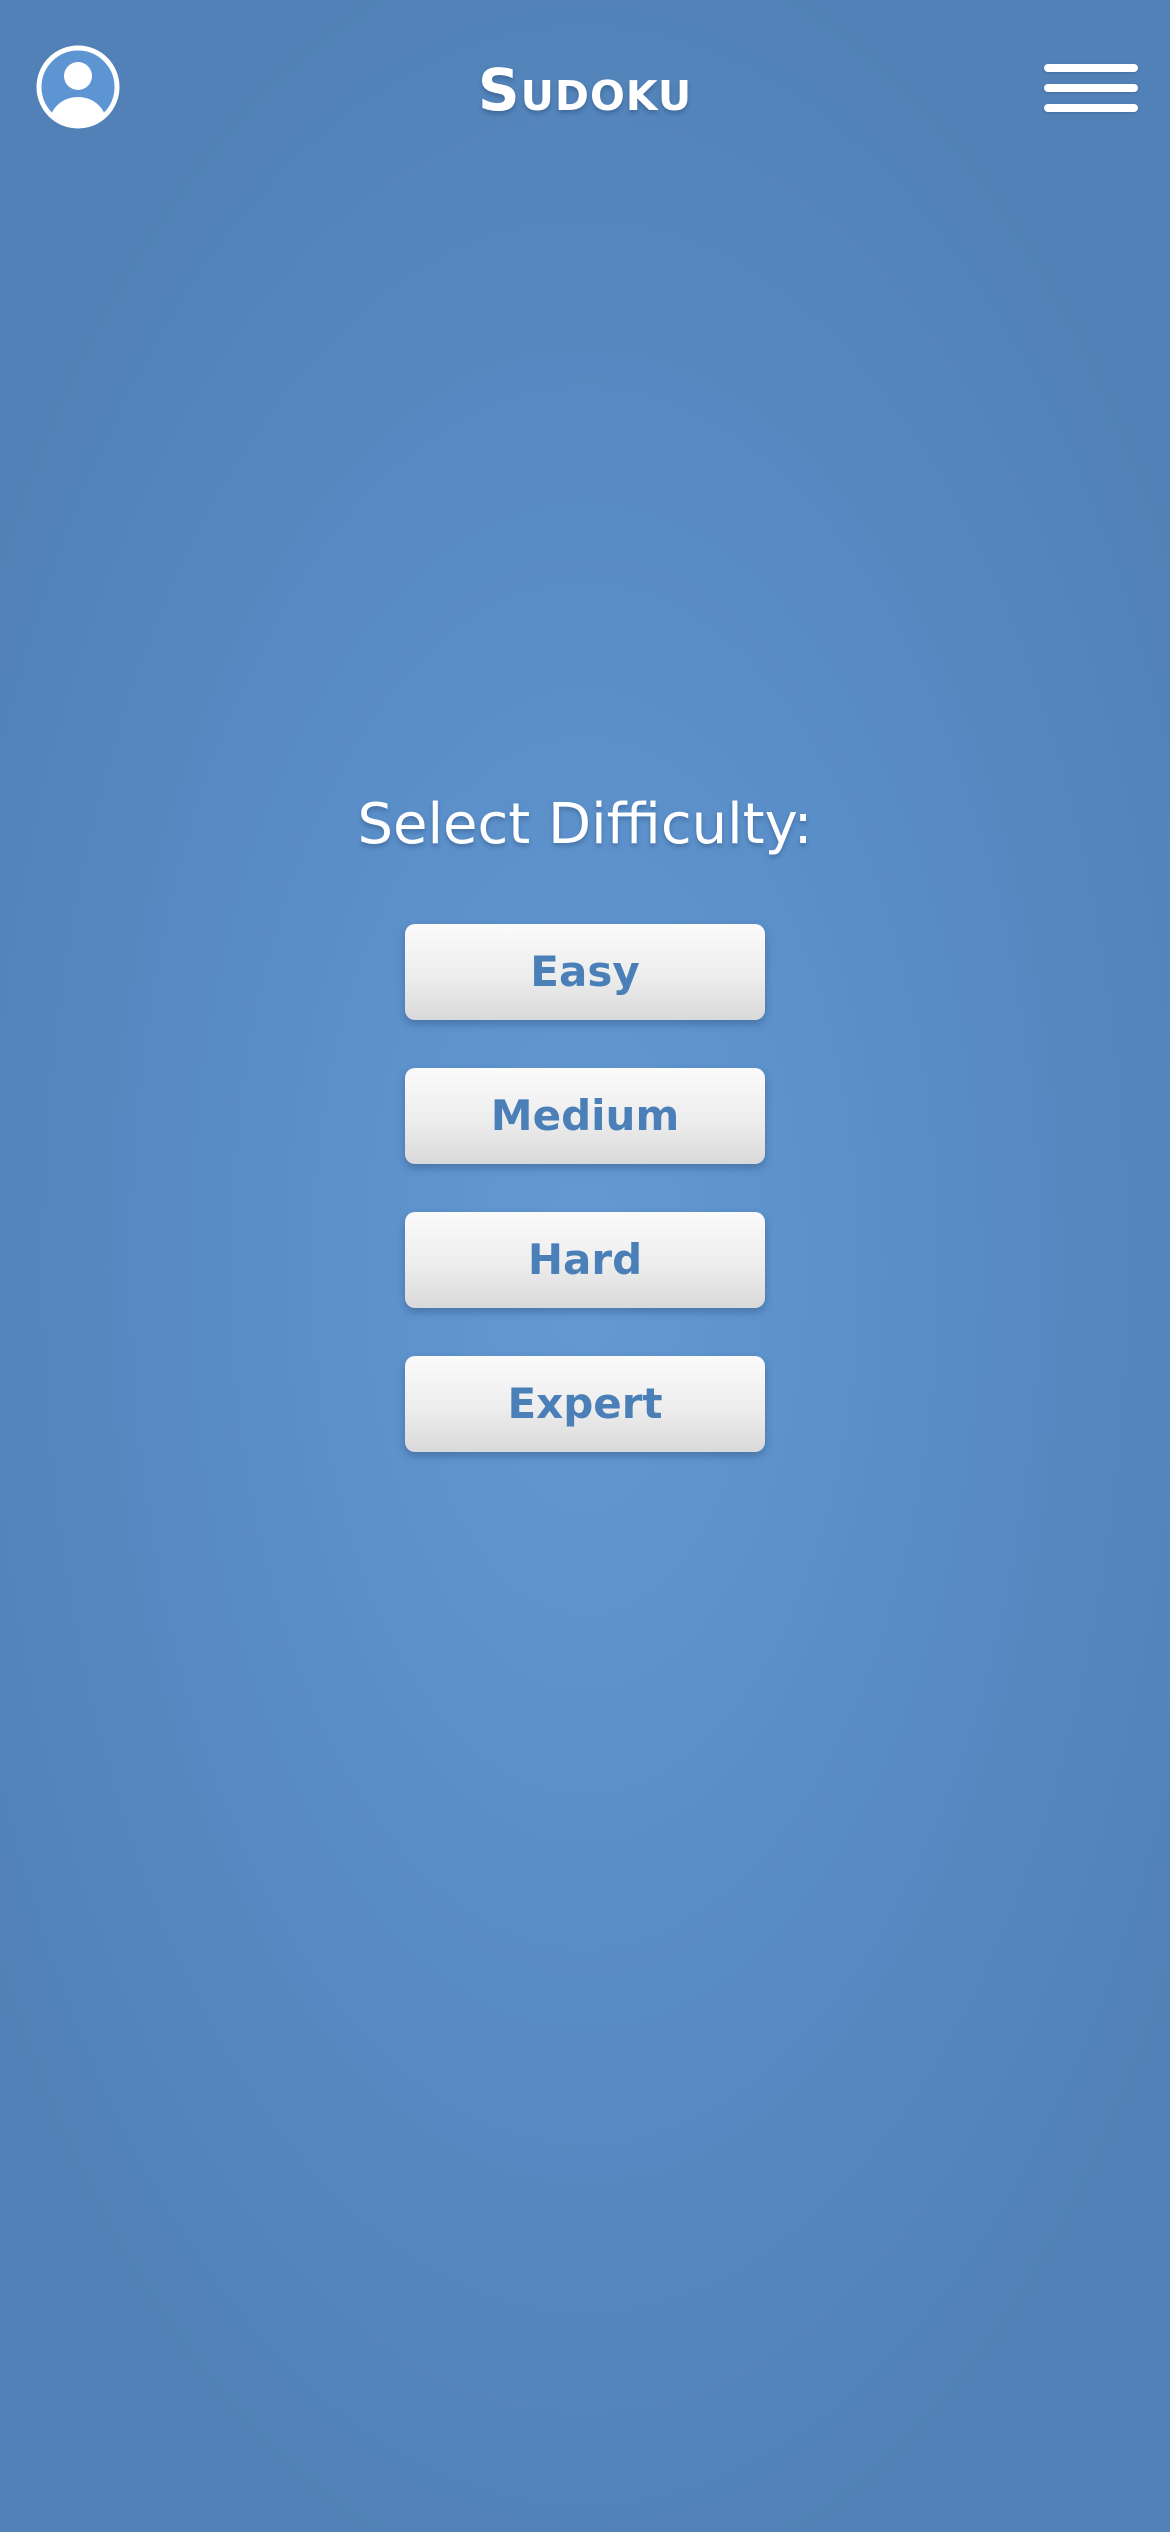  I want to click on difficulty-heading: Select Difficulty:, so click(585, 824).